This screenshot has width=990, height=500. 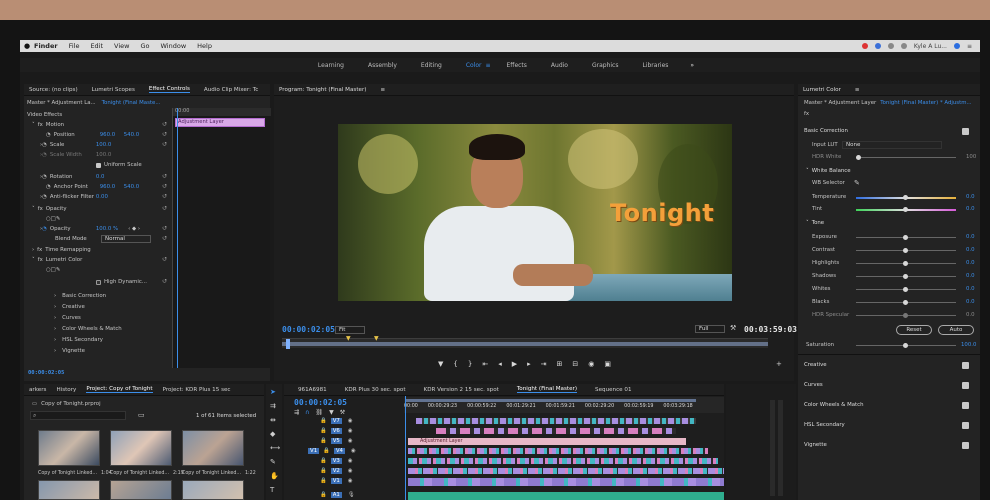 What do you see at coordinates (969, 46) in the screenshot?
I see `list-icon: ≡` at bounding box center [969, 46].